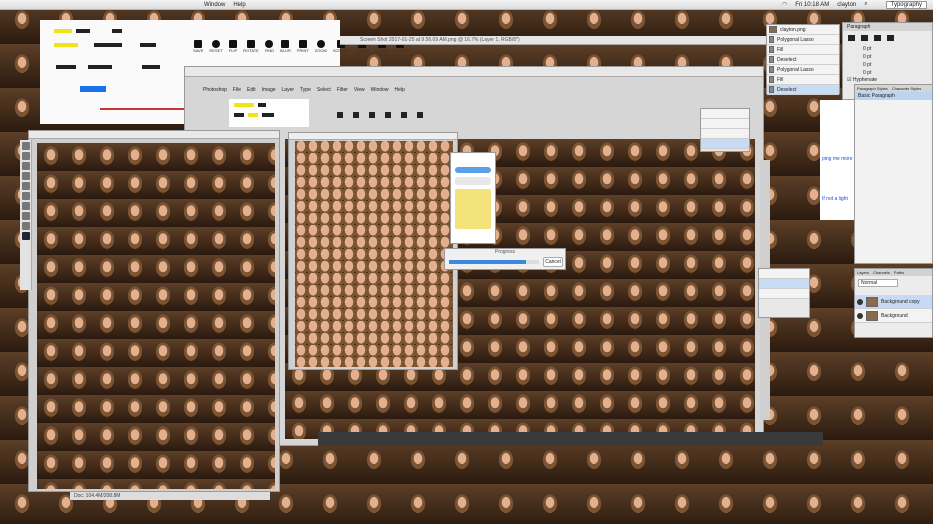 The image size is (933, 524). What do you see at coordinates (154, 135) in the screenshot?
I see `document-left-titlebar` at bounding box center [154, 135].